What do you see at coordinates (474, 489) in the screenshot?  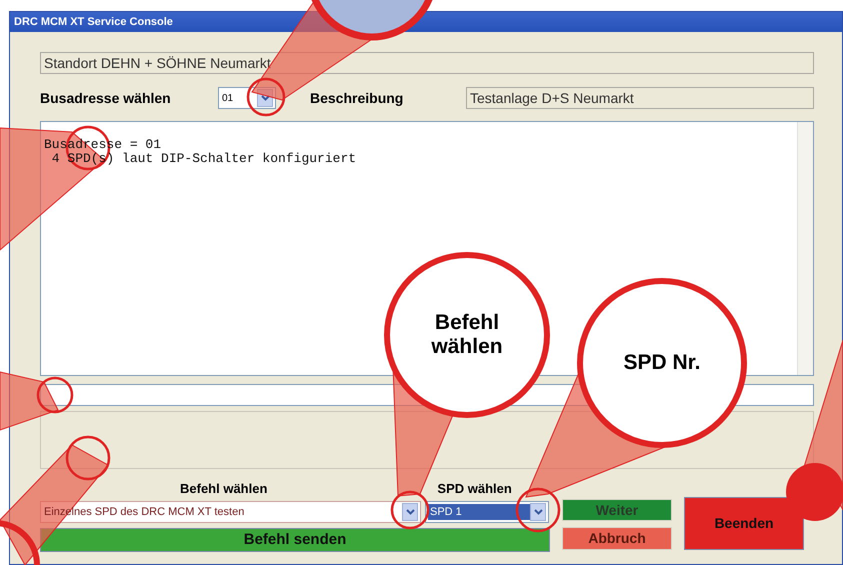 I see `field-label: SPD wählen` at bounding box center [474, 489].